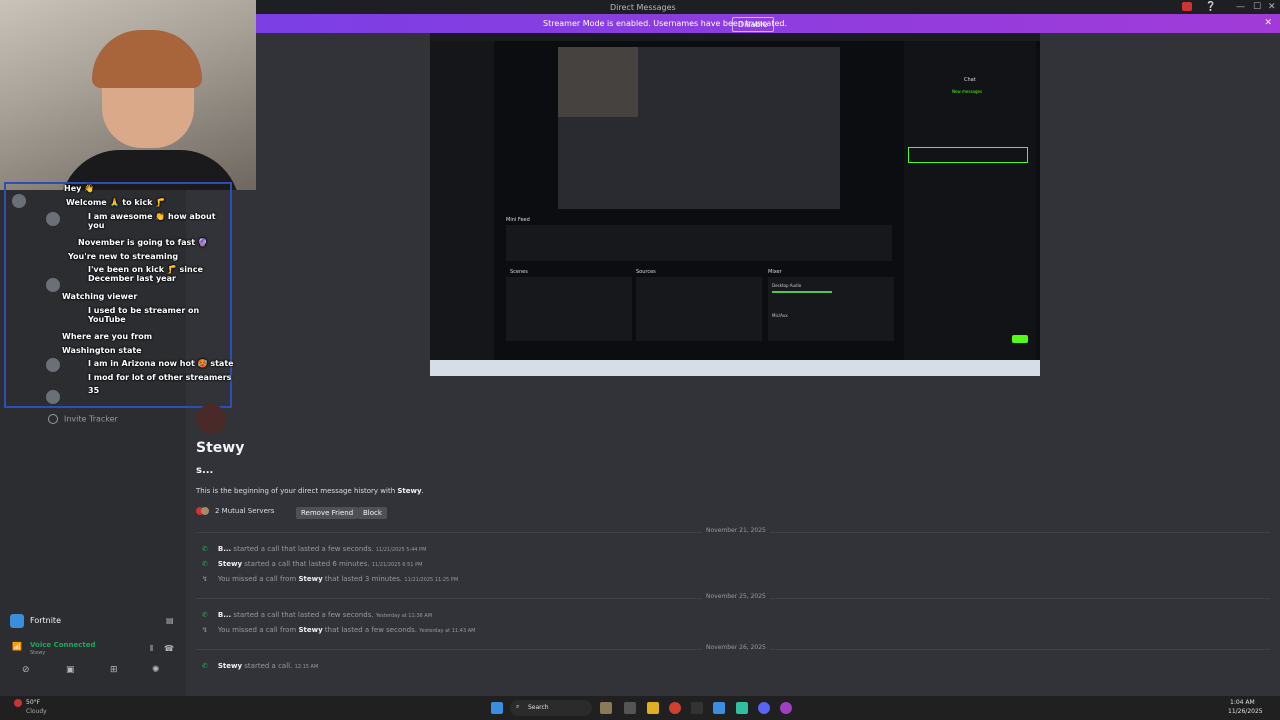  I want to click on call-log-row: ✆ Stewy started a call. 12:15 AM, so click(260, 666).